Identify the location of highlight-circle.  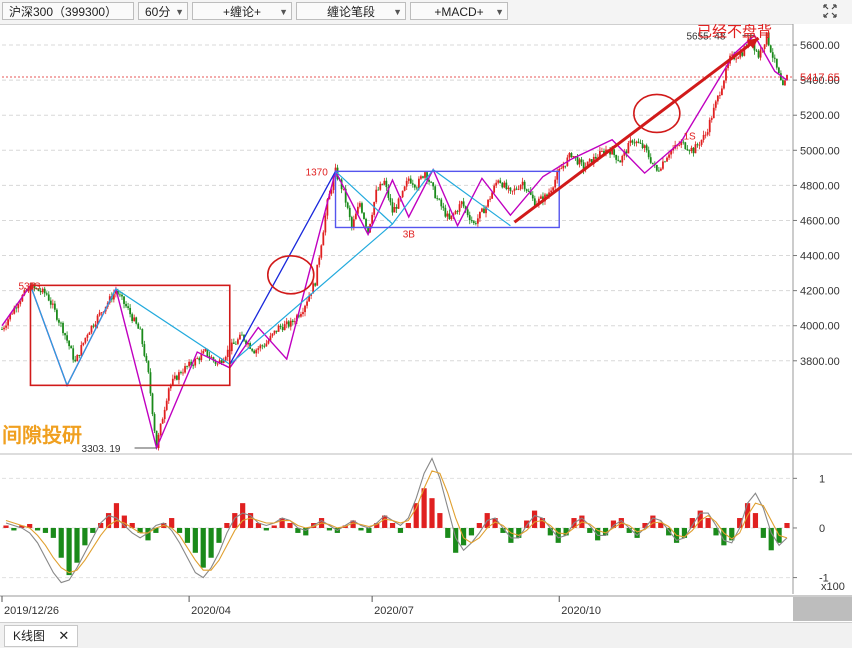
(290, 275).